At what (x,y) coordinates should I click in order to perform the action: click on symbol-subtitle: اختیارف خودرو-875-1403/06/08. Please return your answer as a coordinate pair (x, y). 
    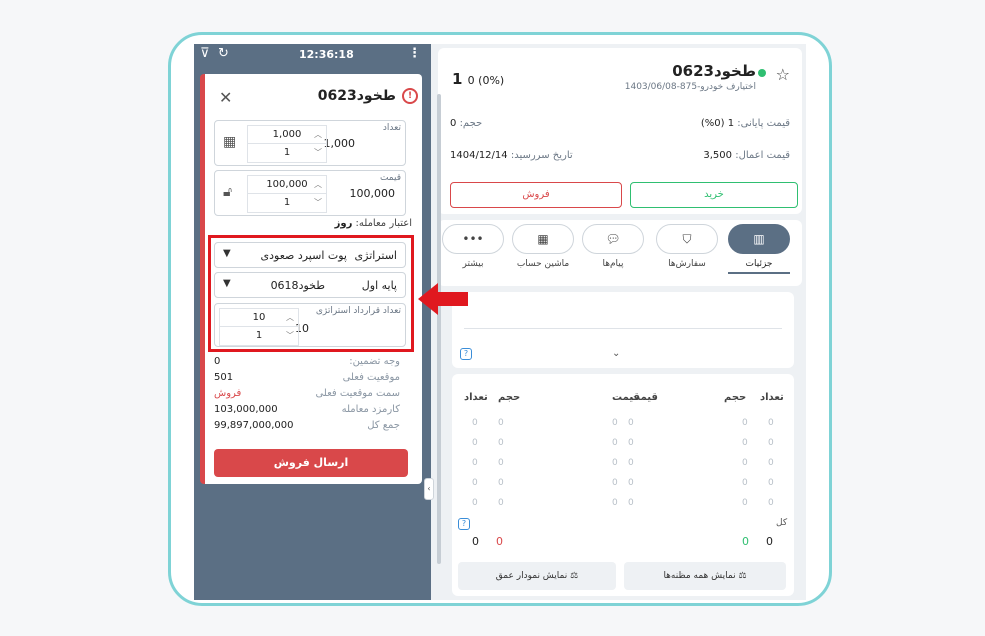
    Looking at the image, I should click on (690, 87).